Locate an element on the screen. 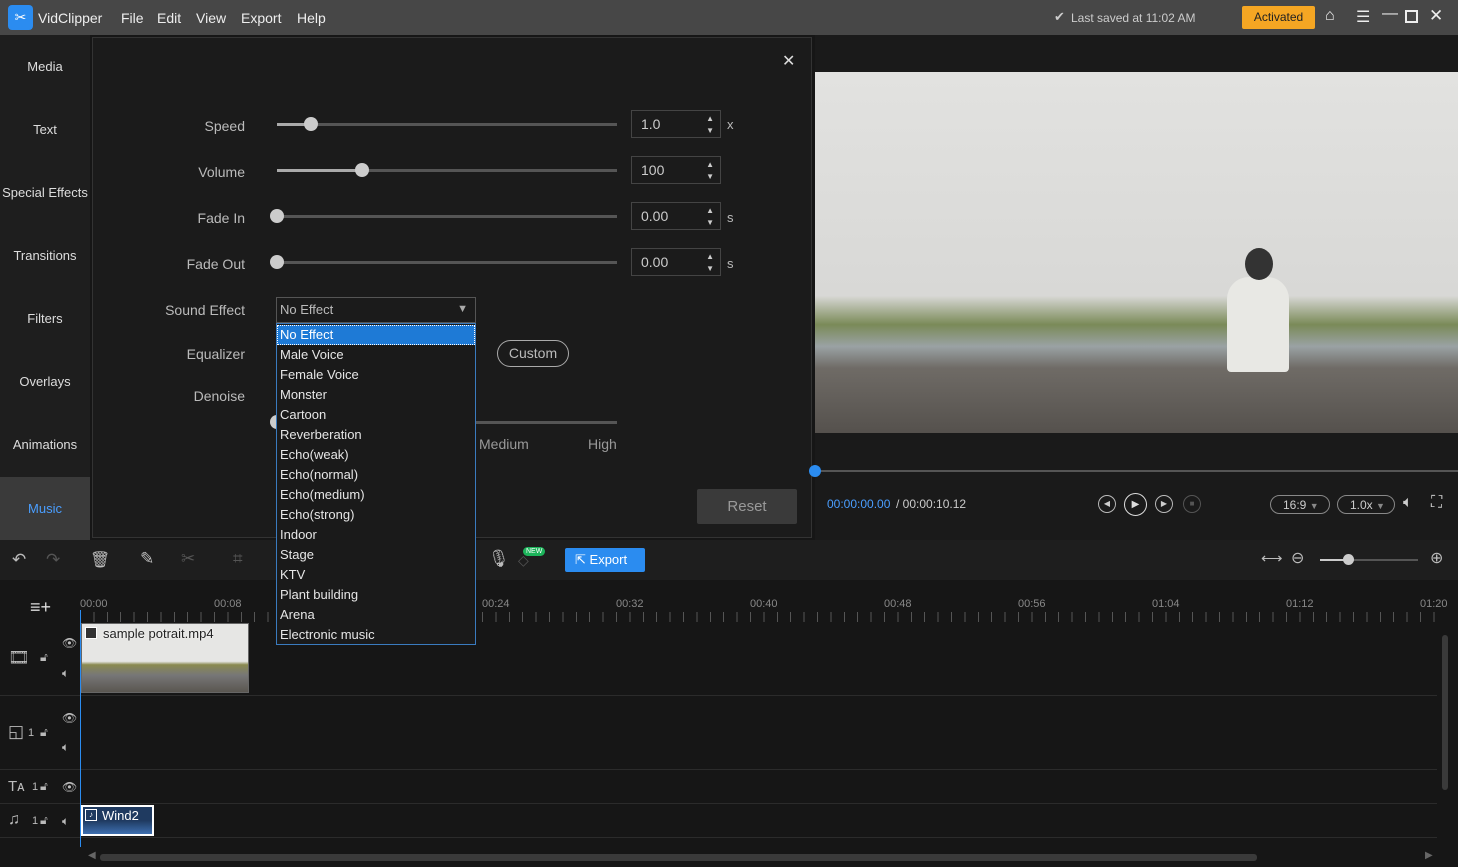 Image resolution: width=1458 pixels, height=867 pixels. previous-frame-icon: ◀ is located at coordinates (1107, 504).